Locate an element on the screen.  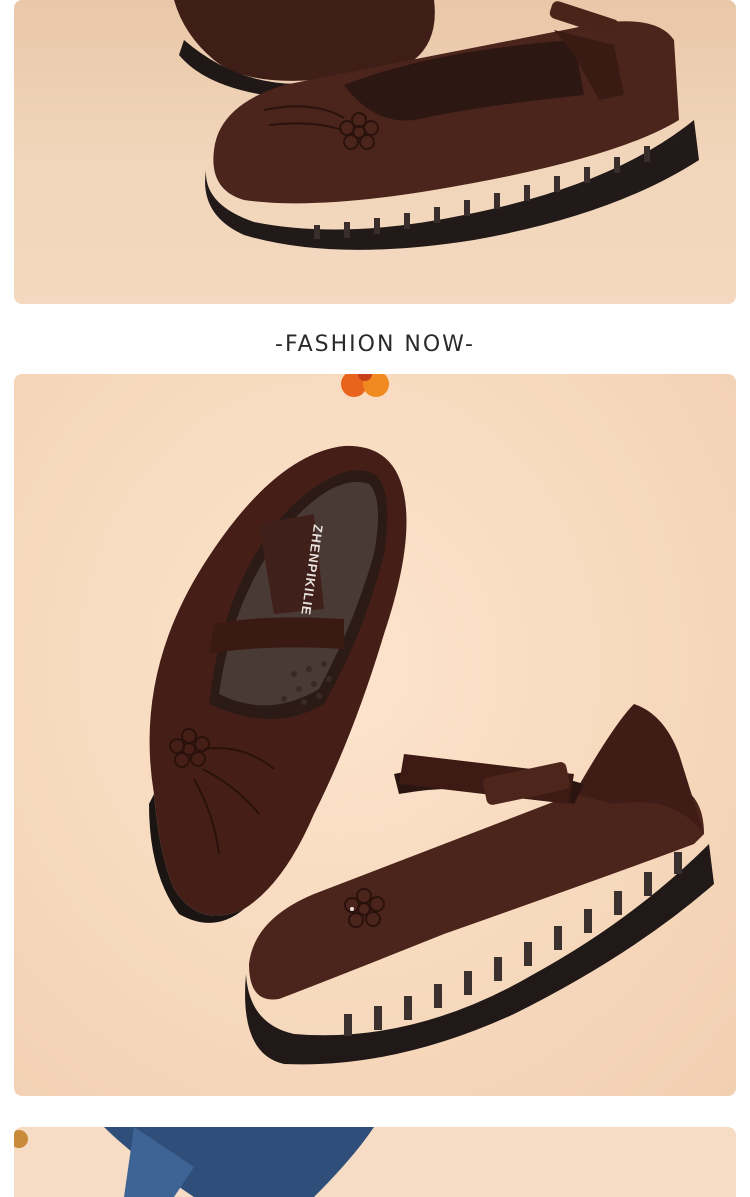
section-heading: -FASHION NOW- is located at coordinates (375, 344).